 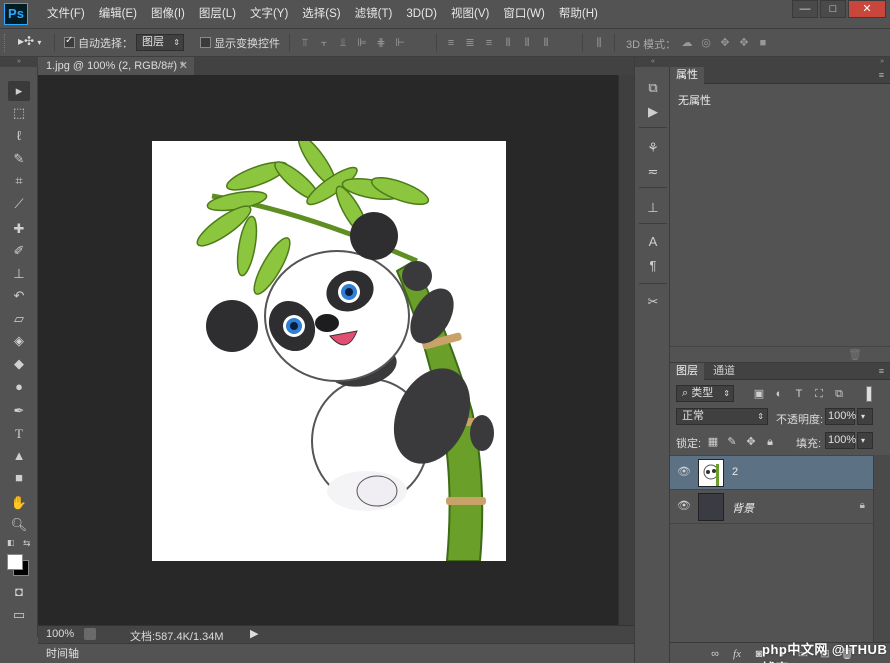 What do you see at coordinates (578, 14) in the screenshot?
I see `menu-help: 帮助(H)` at bounding box center [578, 14].